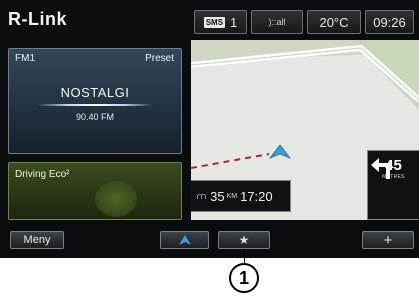  What do you see at coordinates (232, 196) in the screenshot?
I see `eta-distance-unit: KM` at bounding box center [232, 196].